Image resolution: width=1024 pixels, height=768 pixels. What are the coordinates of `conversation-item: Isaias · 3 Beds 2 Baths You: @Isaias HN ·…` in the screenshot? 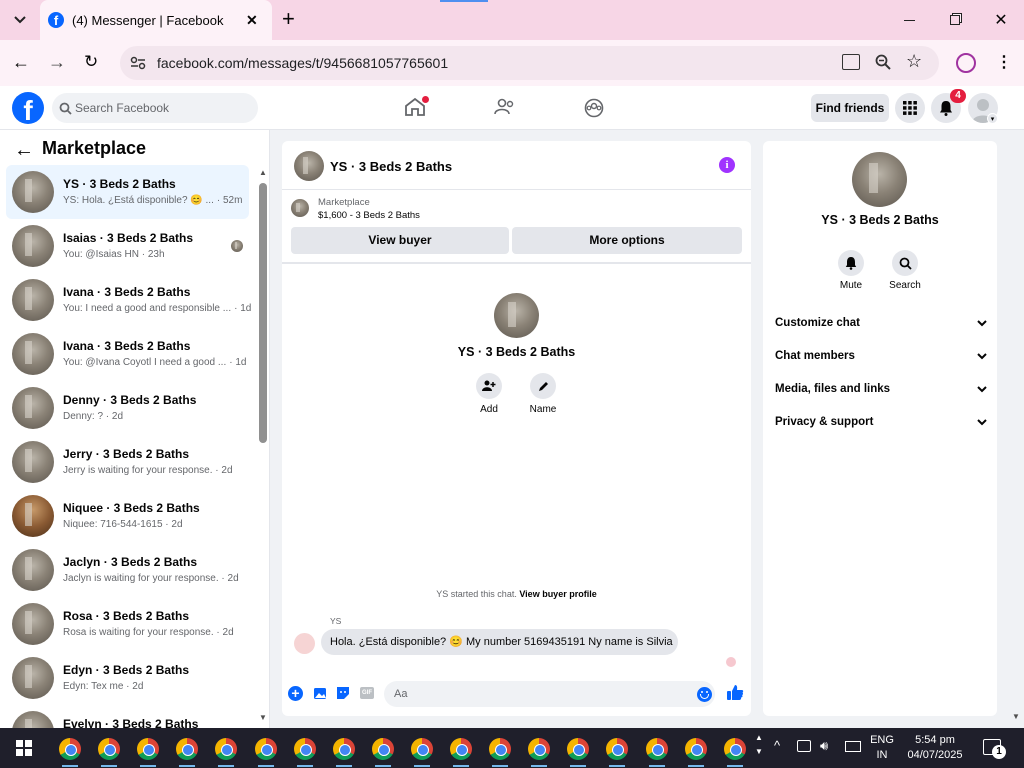 It's located at (127, 246).